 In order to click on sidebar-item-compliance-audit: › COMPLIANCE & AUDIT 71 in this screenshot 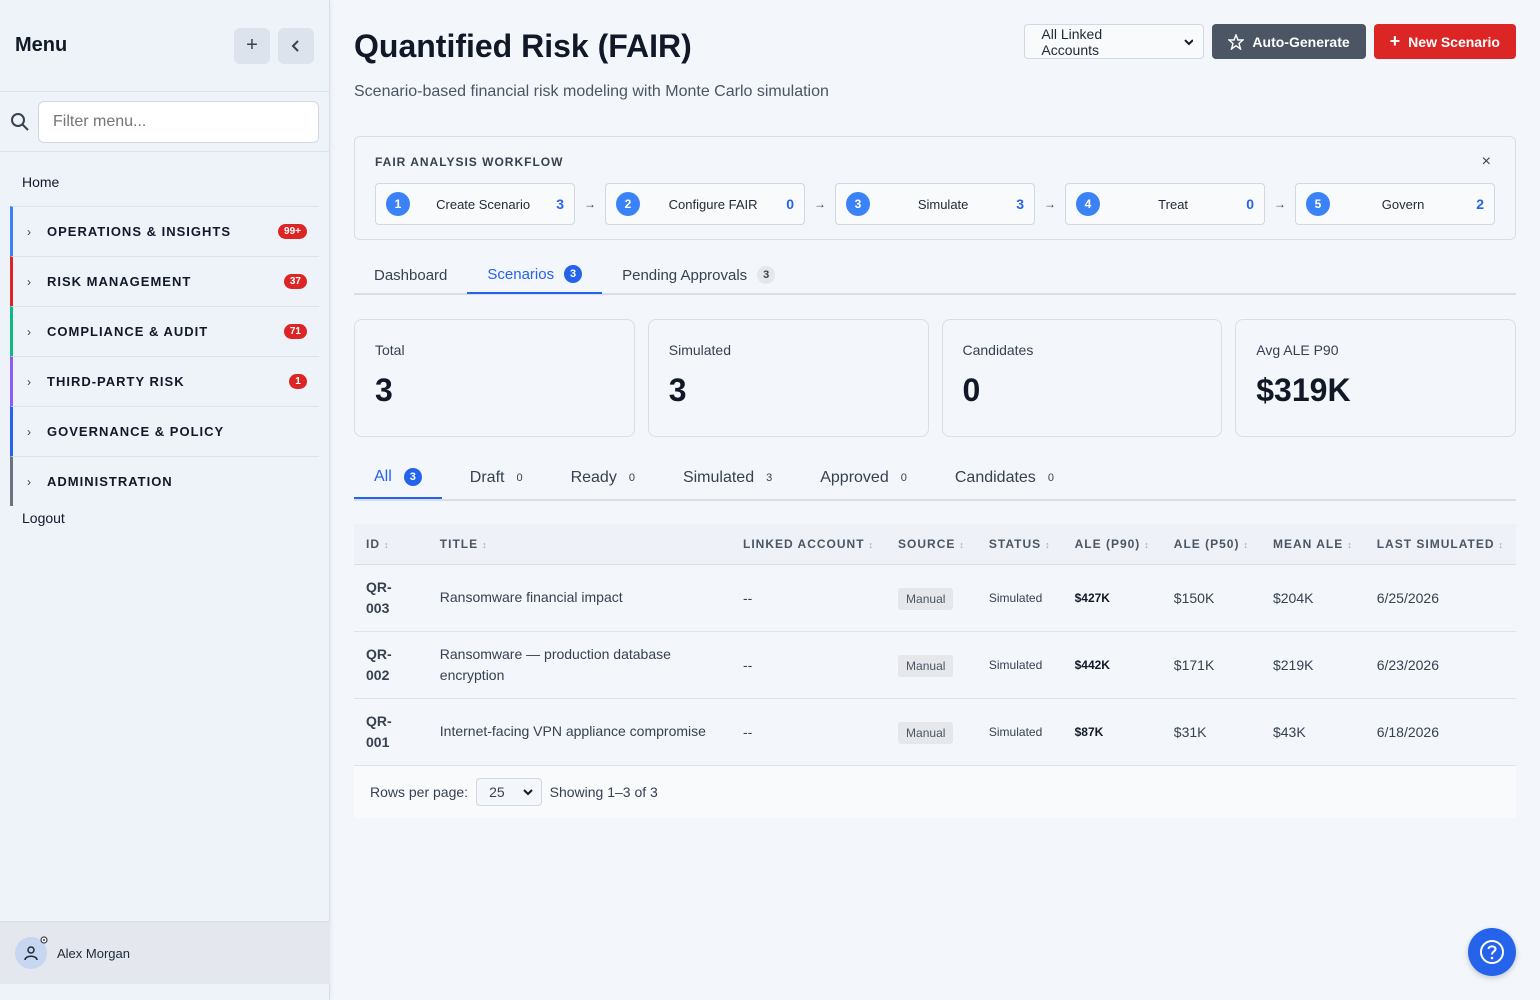, I will do `click(164, 331)`.